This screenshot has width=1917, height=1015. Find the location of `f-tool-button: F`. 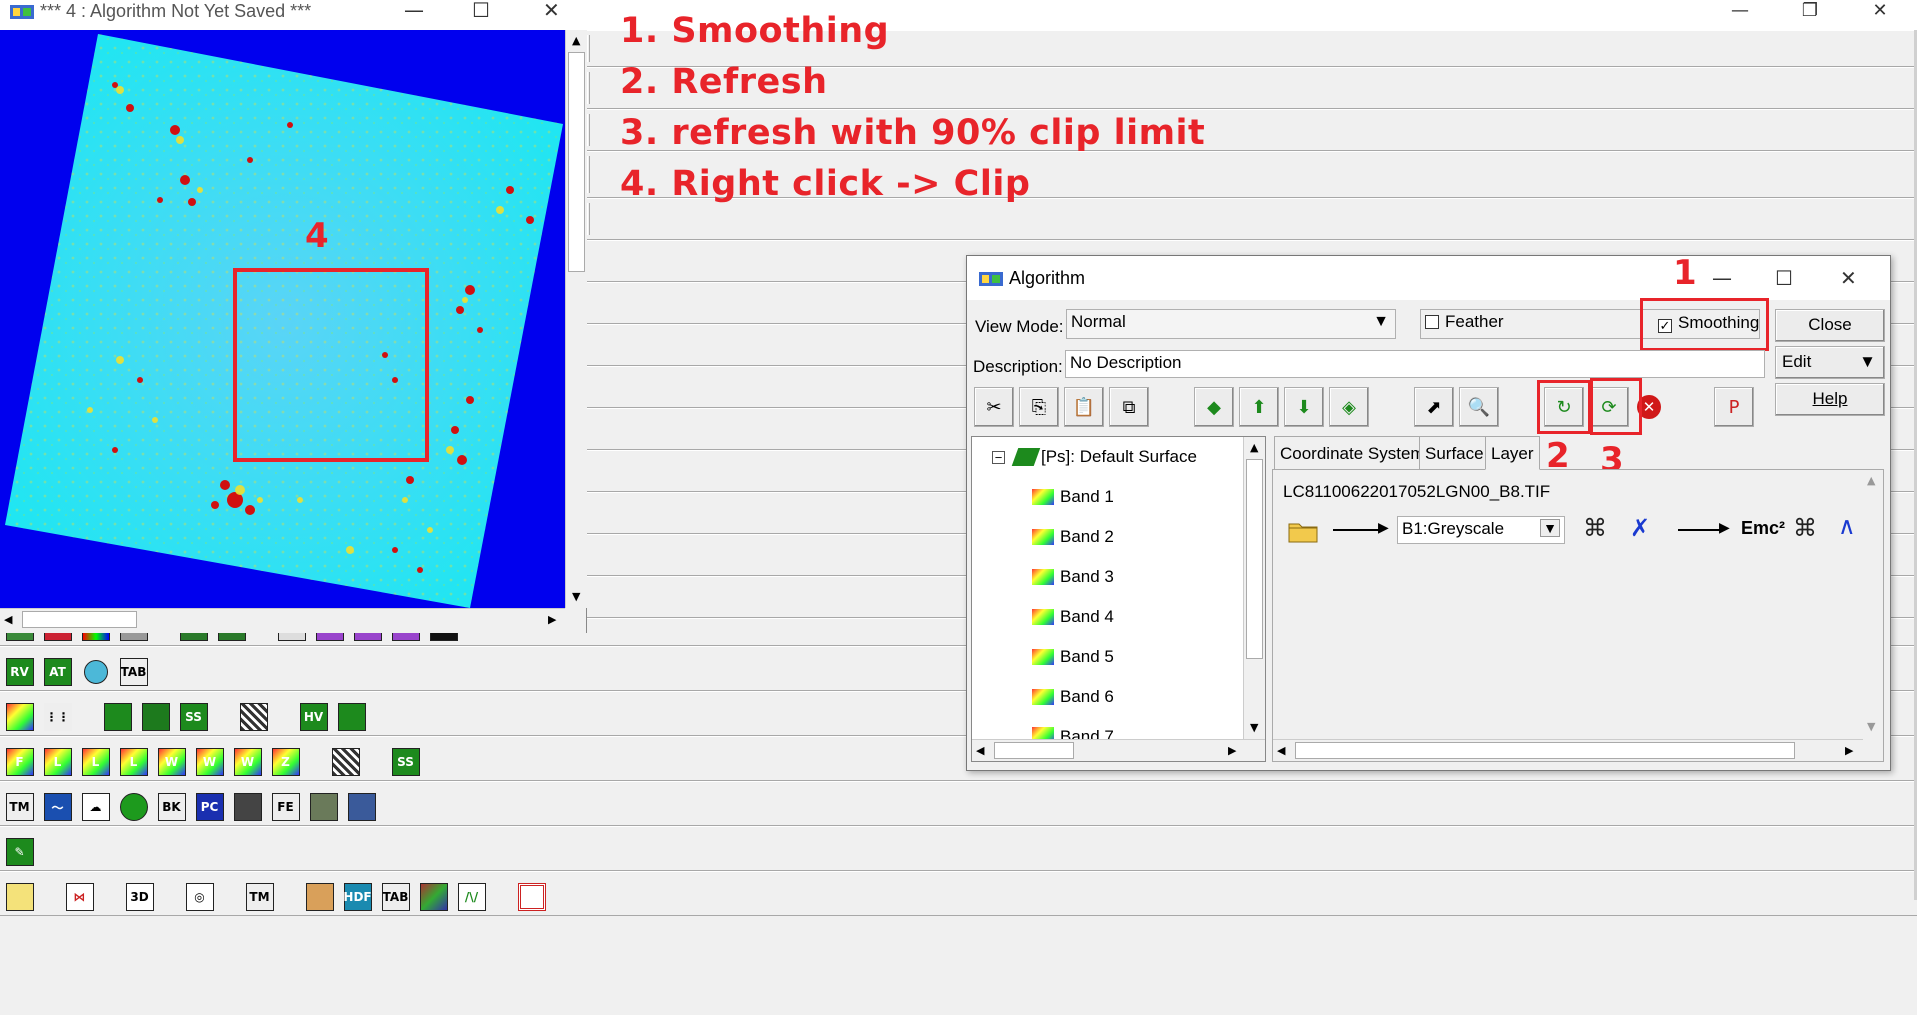

f-tool-button: F is located at coordinates (19, 762).